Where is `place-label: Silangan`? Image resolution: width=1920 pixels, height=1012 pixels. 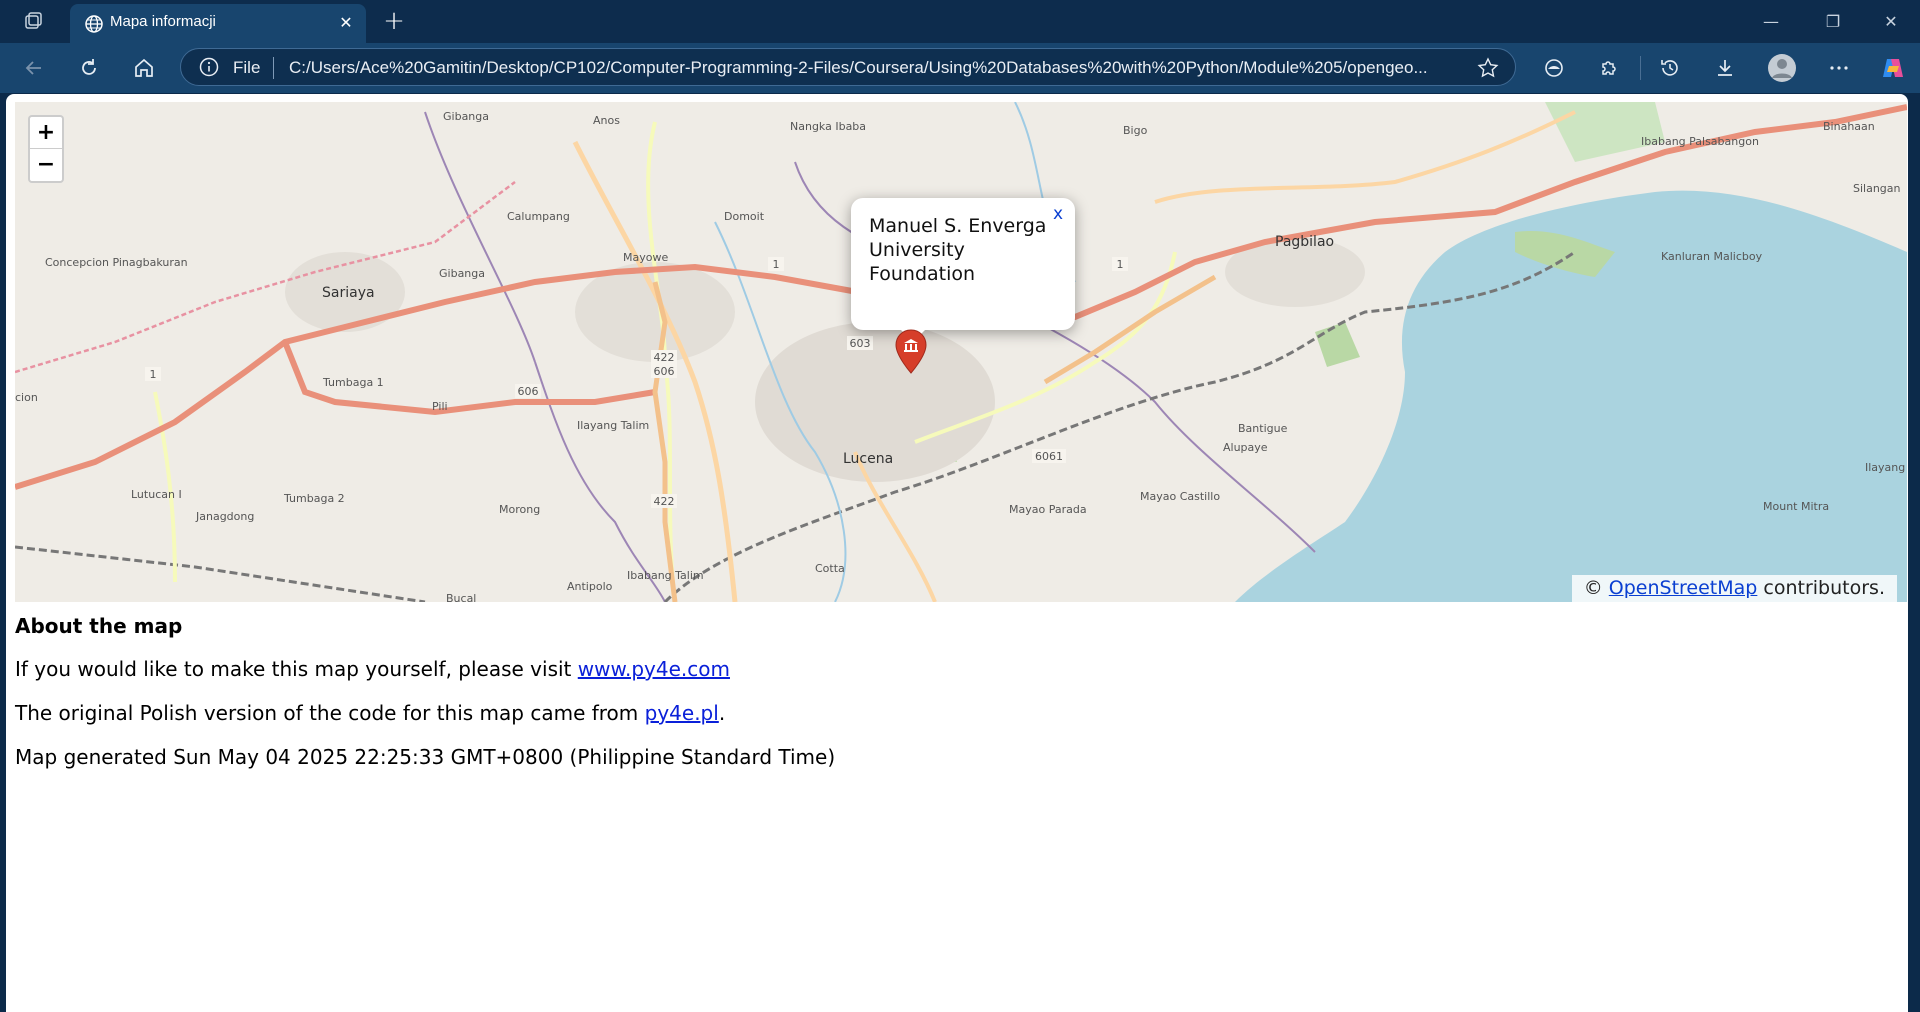
place-label: Silangan is located at coordinates (1877, 188).